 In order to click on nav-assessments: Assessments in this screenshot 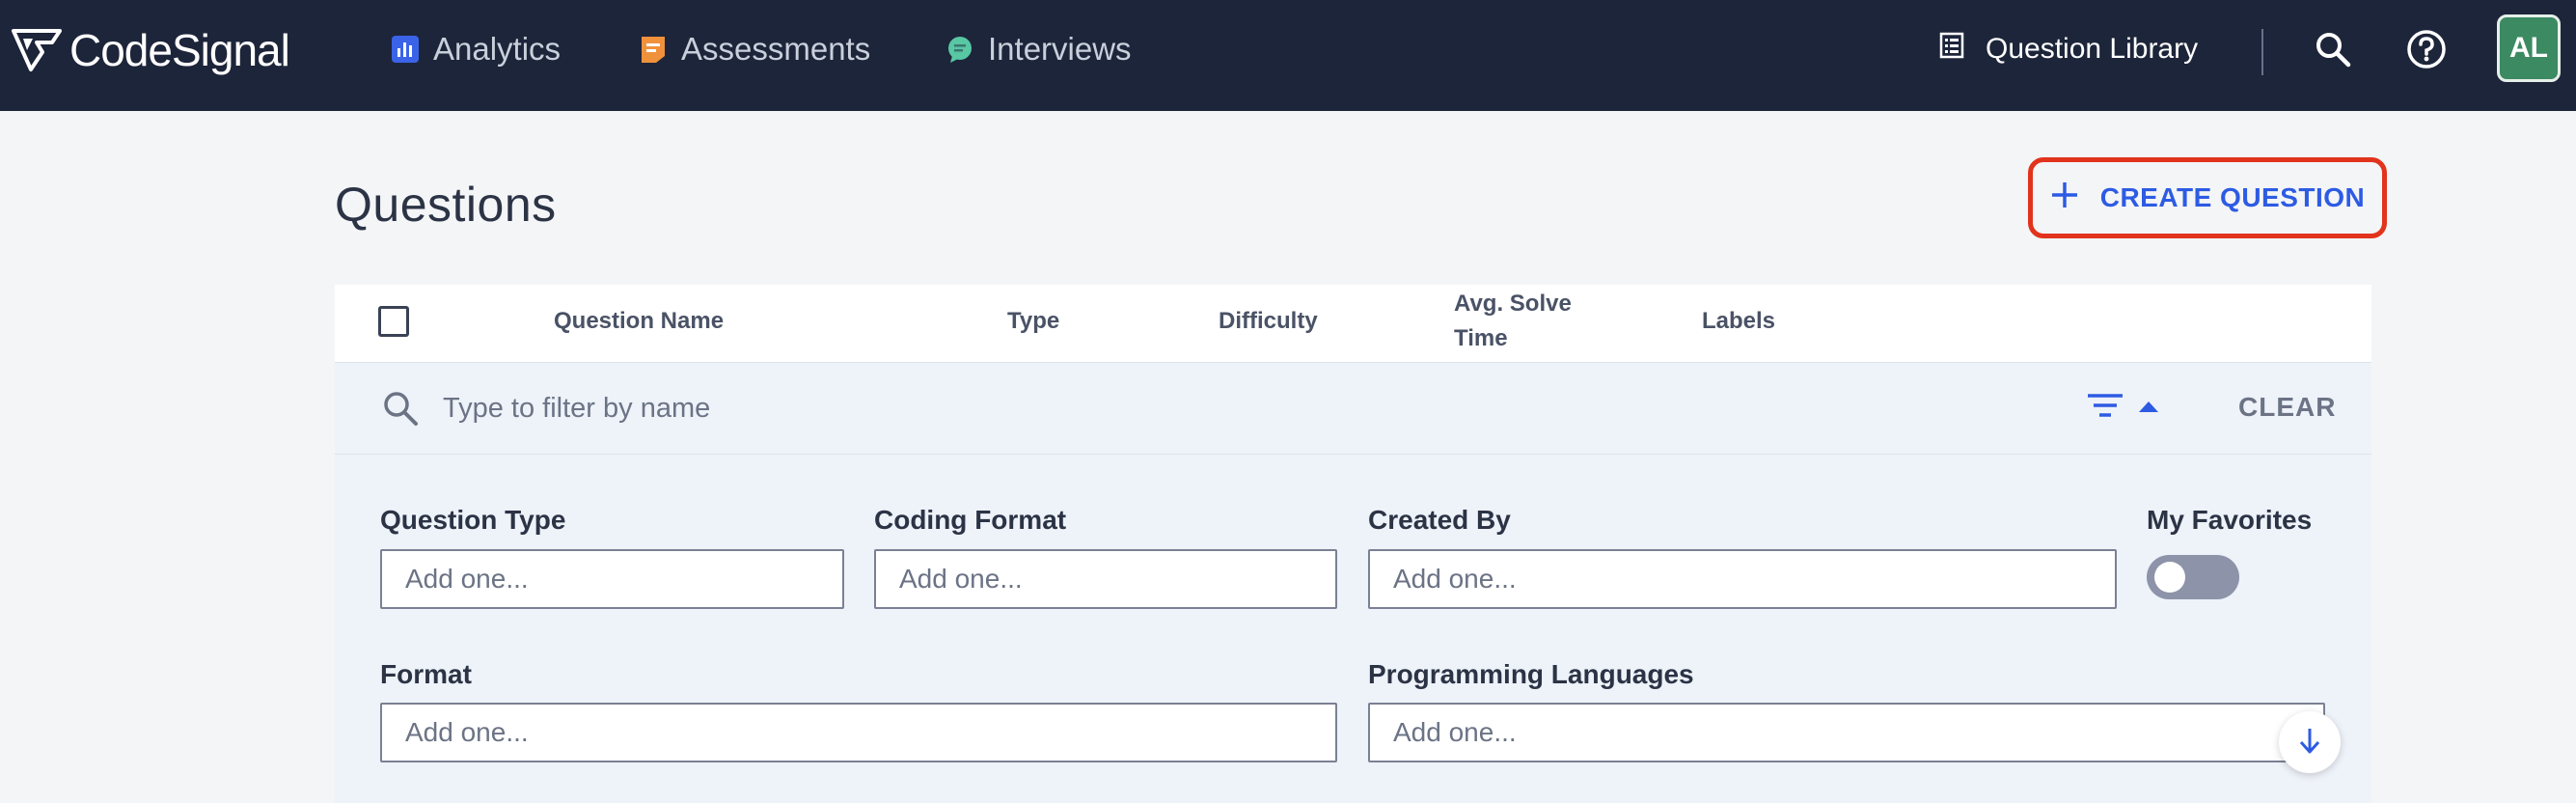, I will do `click(755, 49)`.